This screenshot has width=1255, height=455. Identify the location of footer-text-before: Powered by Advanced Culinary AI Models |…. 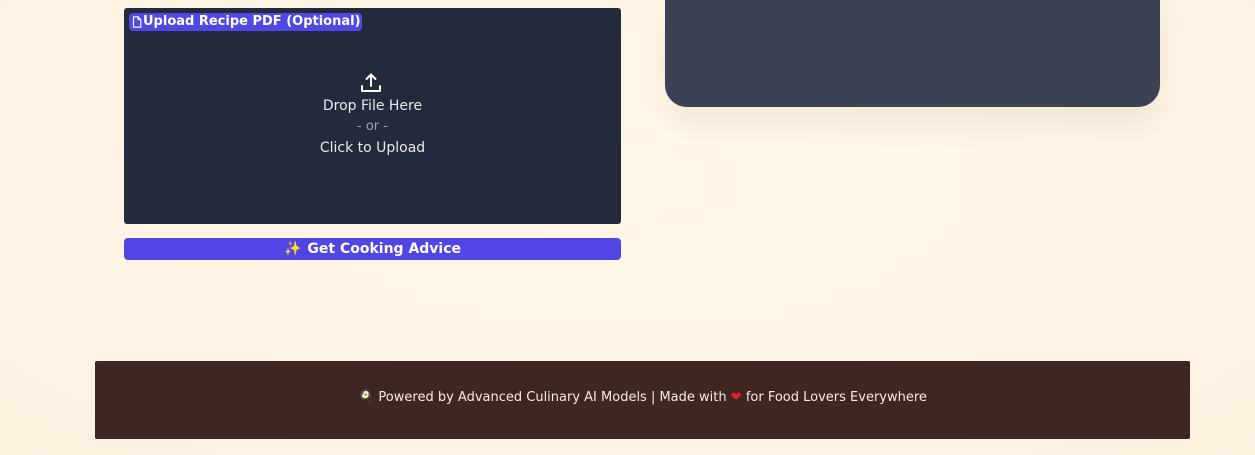
(552, 397).